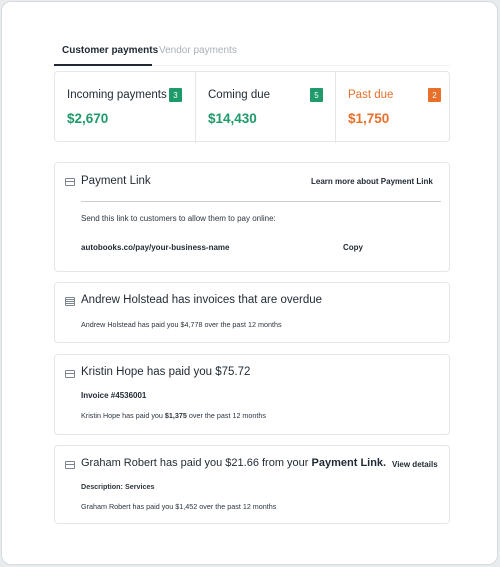 The image size is (500, 567). I want to click on incoming-payments-label: Incoming payments, so click(117, 95).